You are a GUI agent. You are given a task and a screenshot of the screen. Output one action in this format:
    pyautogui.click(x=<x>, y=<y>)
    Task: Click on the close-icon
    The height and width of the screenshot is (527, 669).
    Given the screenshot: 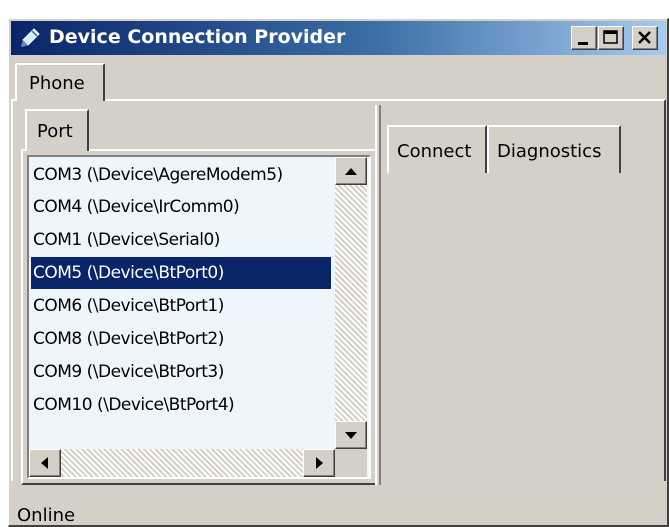 What is the action you would take?
    pyautogui.click(x=644, y=37)
    